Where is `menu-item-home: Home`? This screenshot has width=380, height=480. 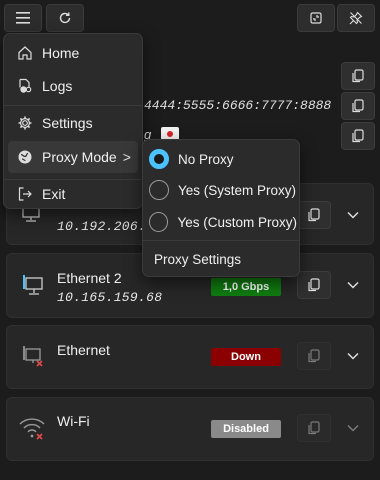 menu-item-home: Home is located at coordinates (73, 53).